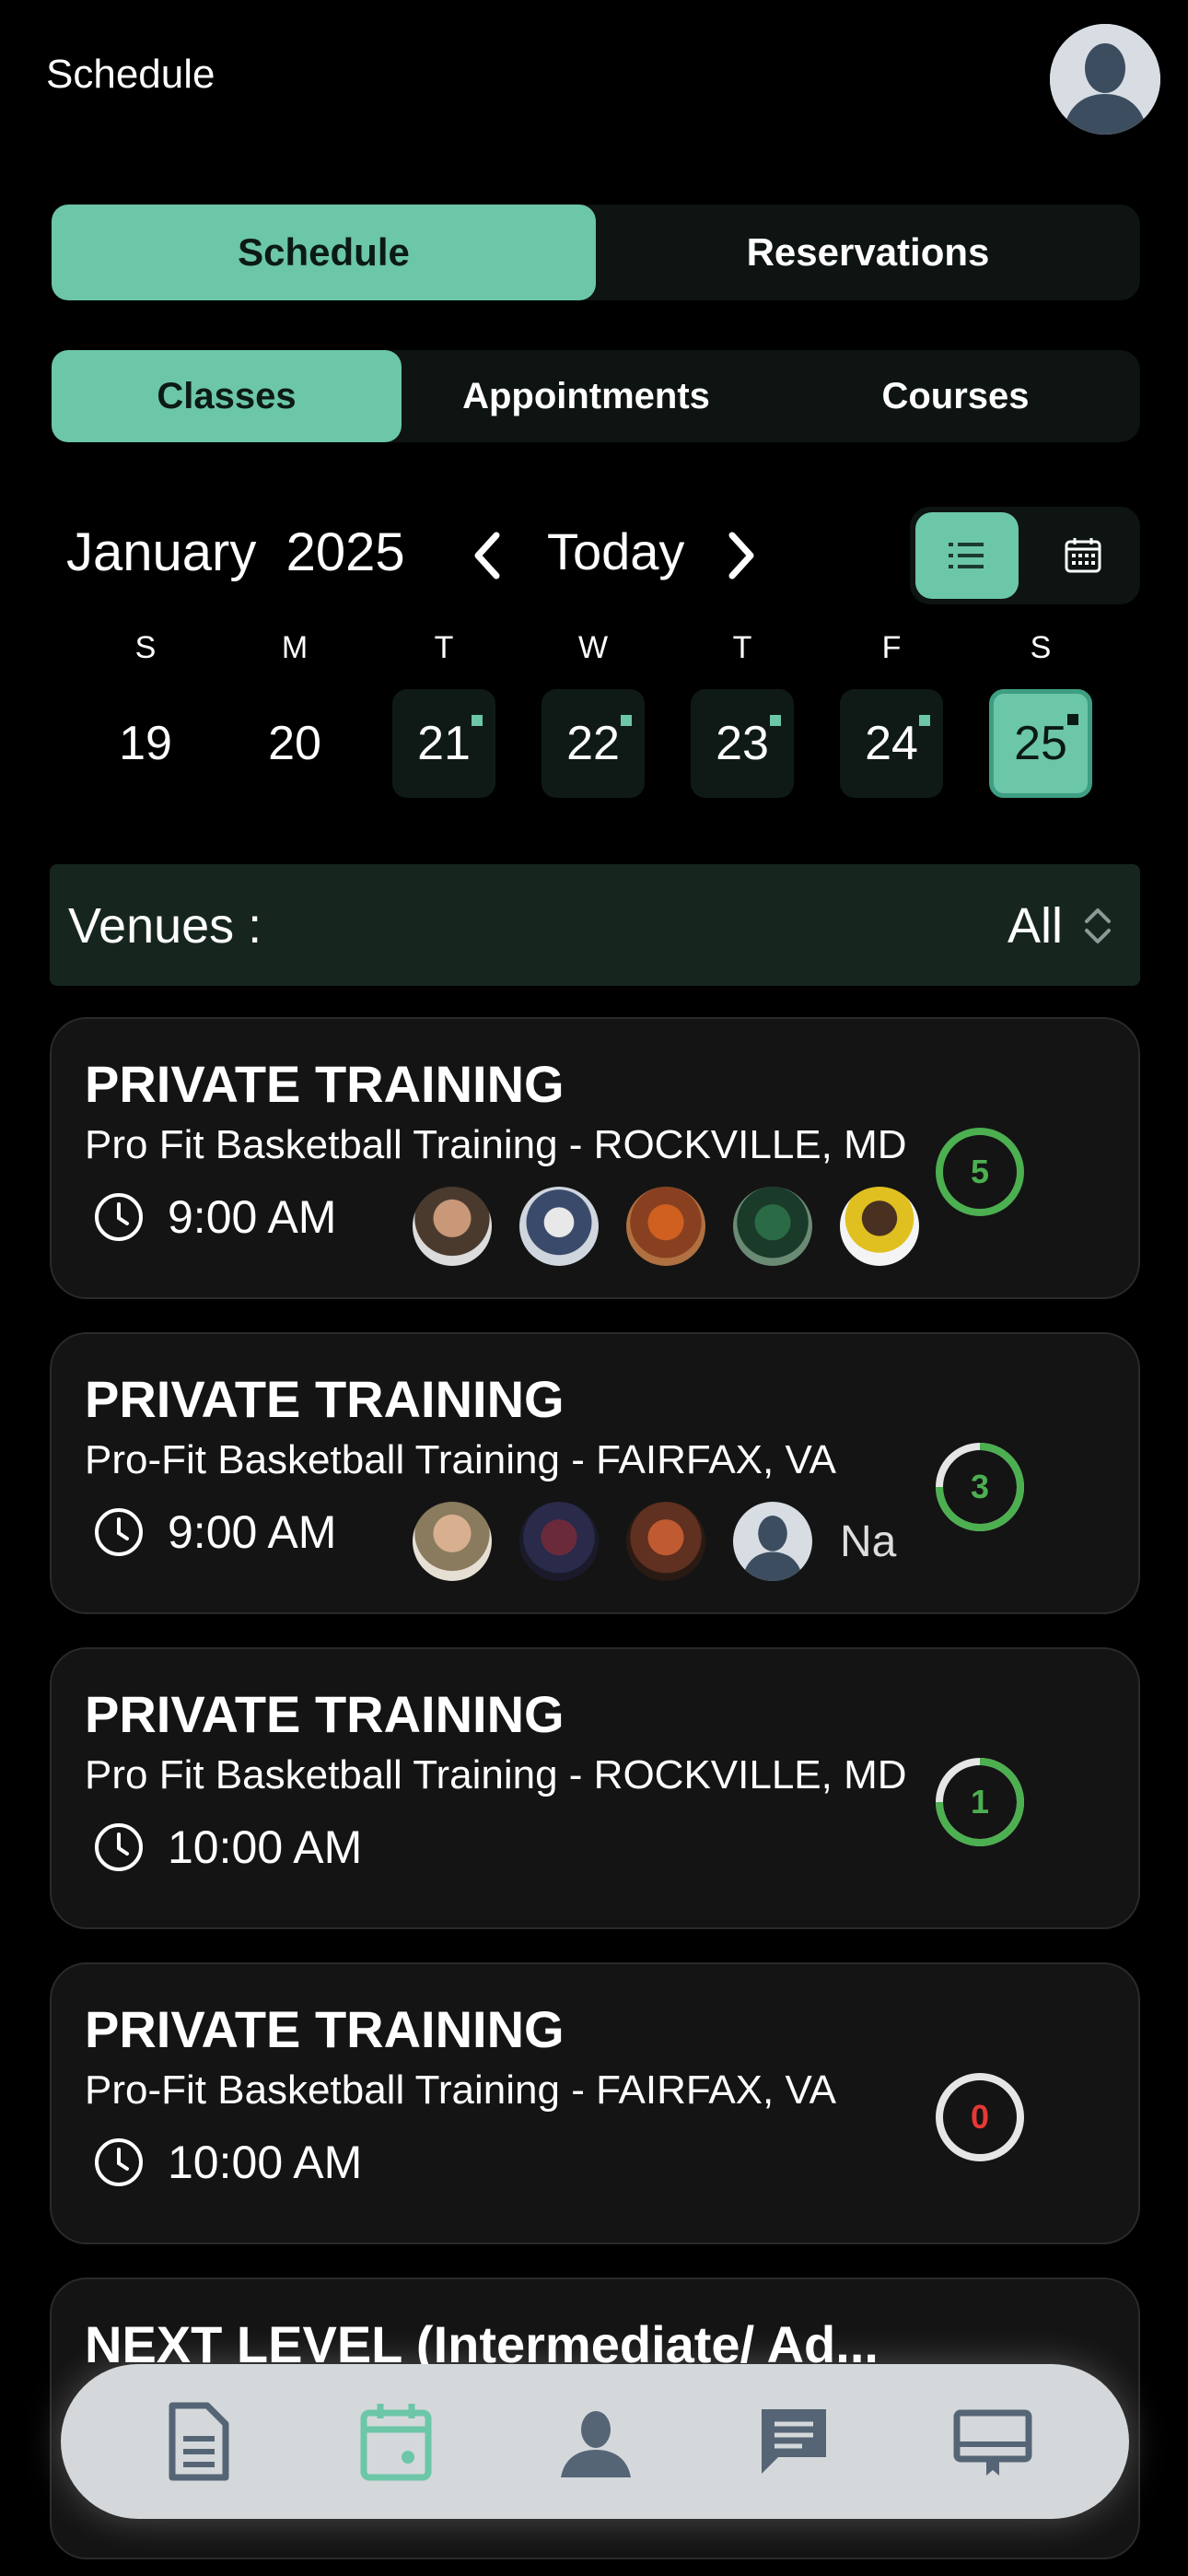 The height and width of the screenshot is (2576, 1188). I want to click on date-number: 23, so click(742, 743).